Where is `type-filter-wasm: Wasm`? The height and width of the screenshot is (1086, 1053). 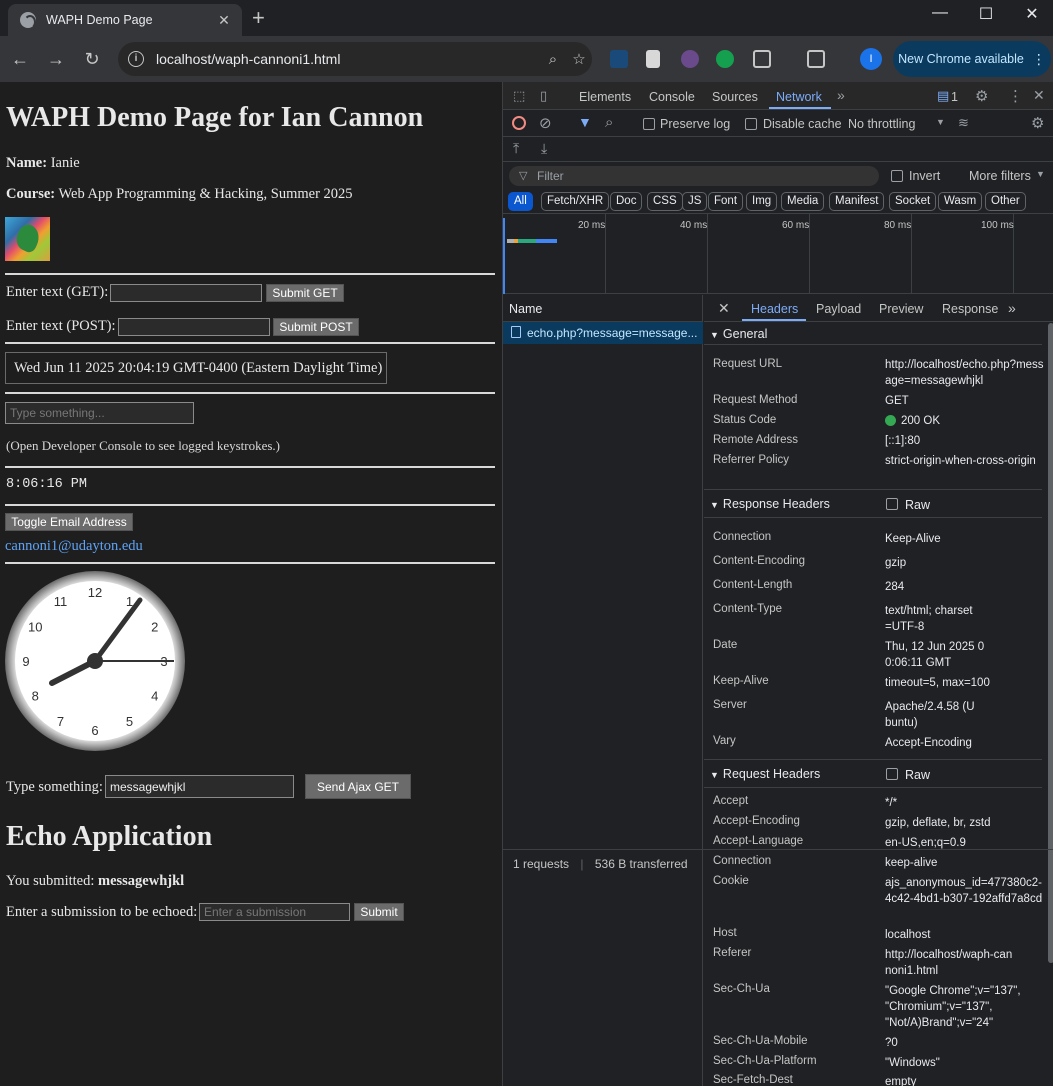 type-filter-wasm: Wasm is located at coordinates (960, 201).